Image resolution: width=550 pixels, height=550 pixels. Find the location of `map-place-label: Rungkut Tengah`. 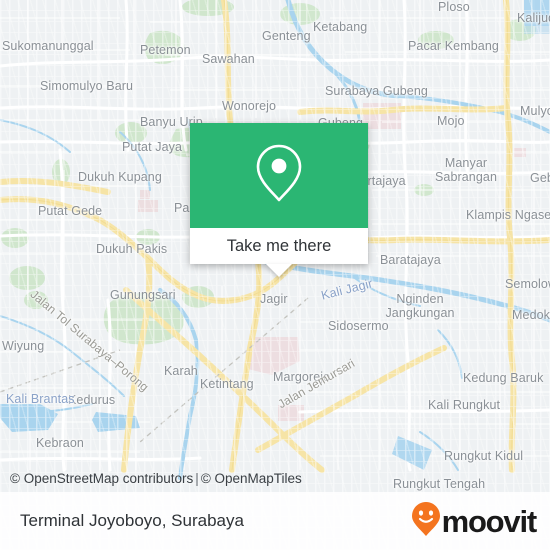

map-place-label: Rungkut Tengah is located at coordinates (439, 484).